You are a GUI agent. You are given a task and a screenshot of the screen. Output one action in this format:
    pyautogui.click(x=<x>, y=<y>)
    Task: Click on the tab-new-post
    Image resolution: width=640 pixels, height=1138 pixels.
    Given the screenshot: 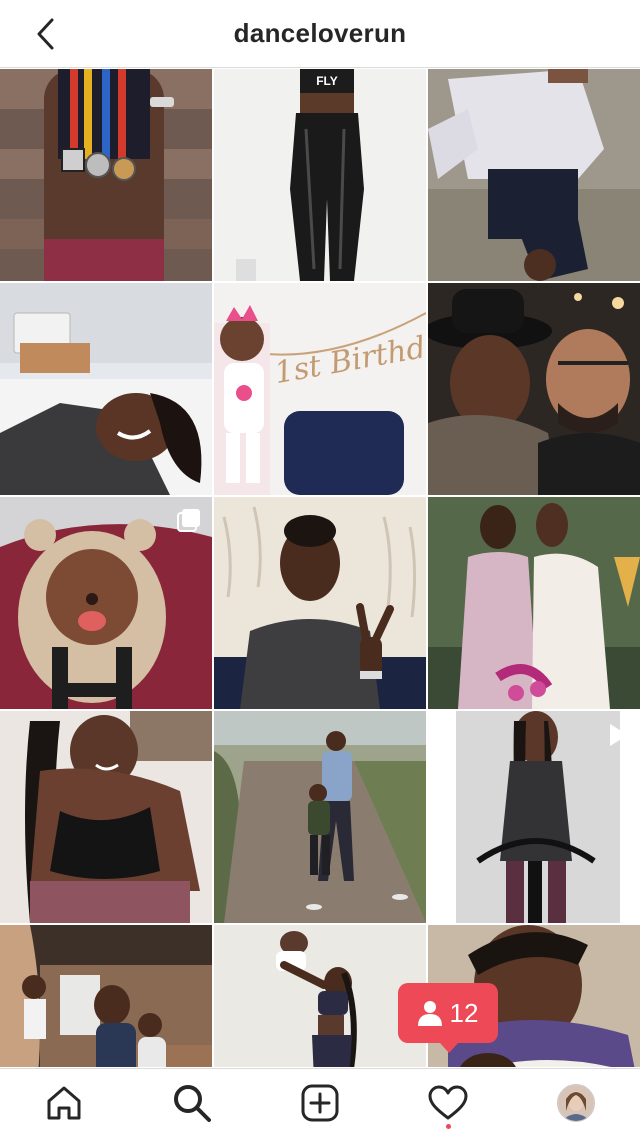 What is the action you would take?
    pyautogui.click(x=320, y=1103)
    